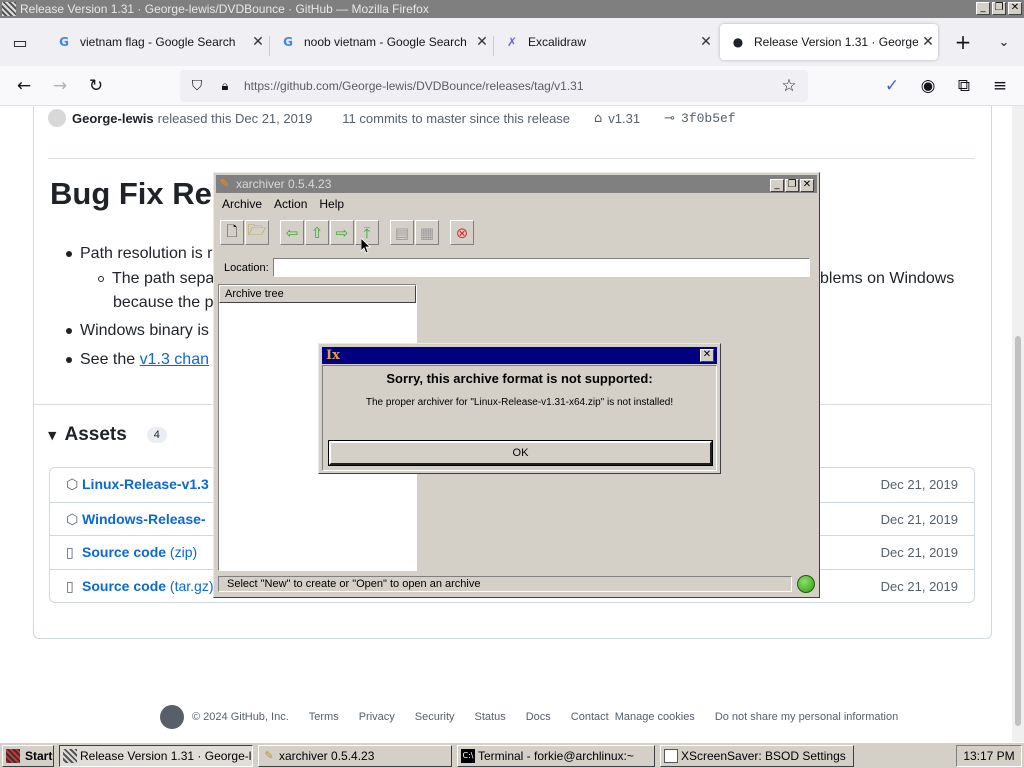 The height and width of the screenshot is (768, 1024). Describe the element at coordinates (792, 185) in the screenshot. I see `xarchiver-maximize-button: ❐` at that location.